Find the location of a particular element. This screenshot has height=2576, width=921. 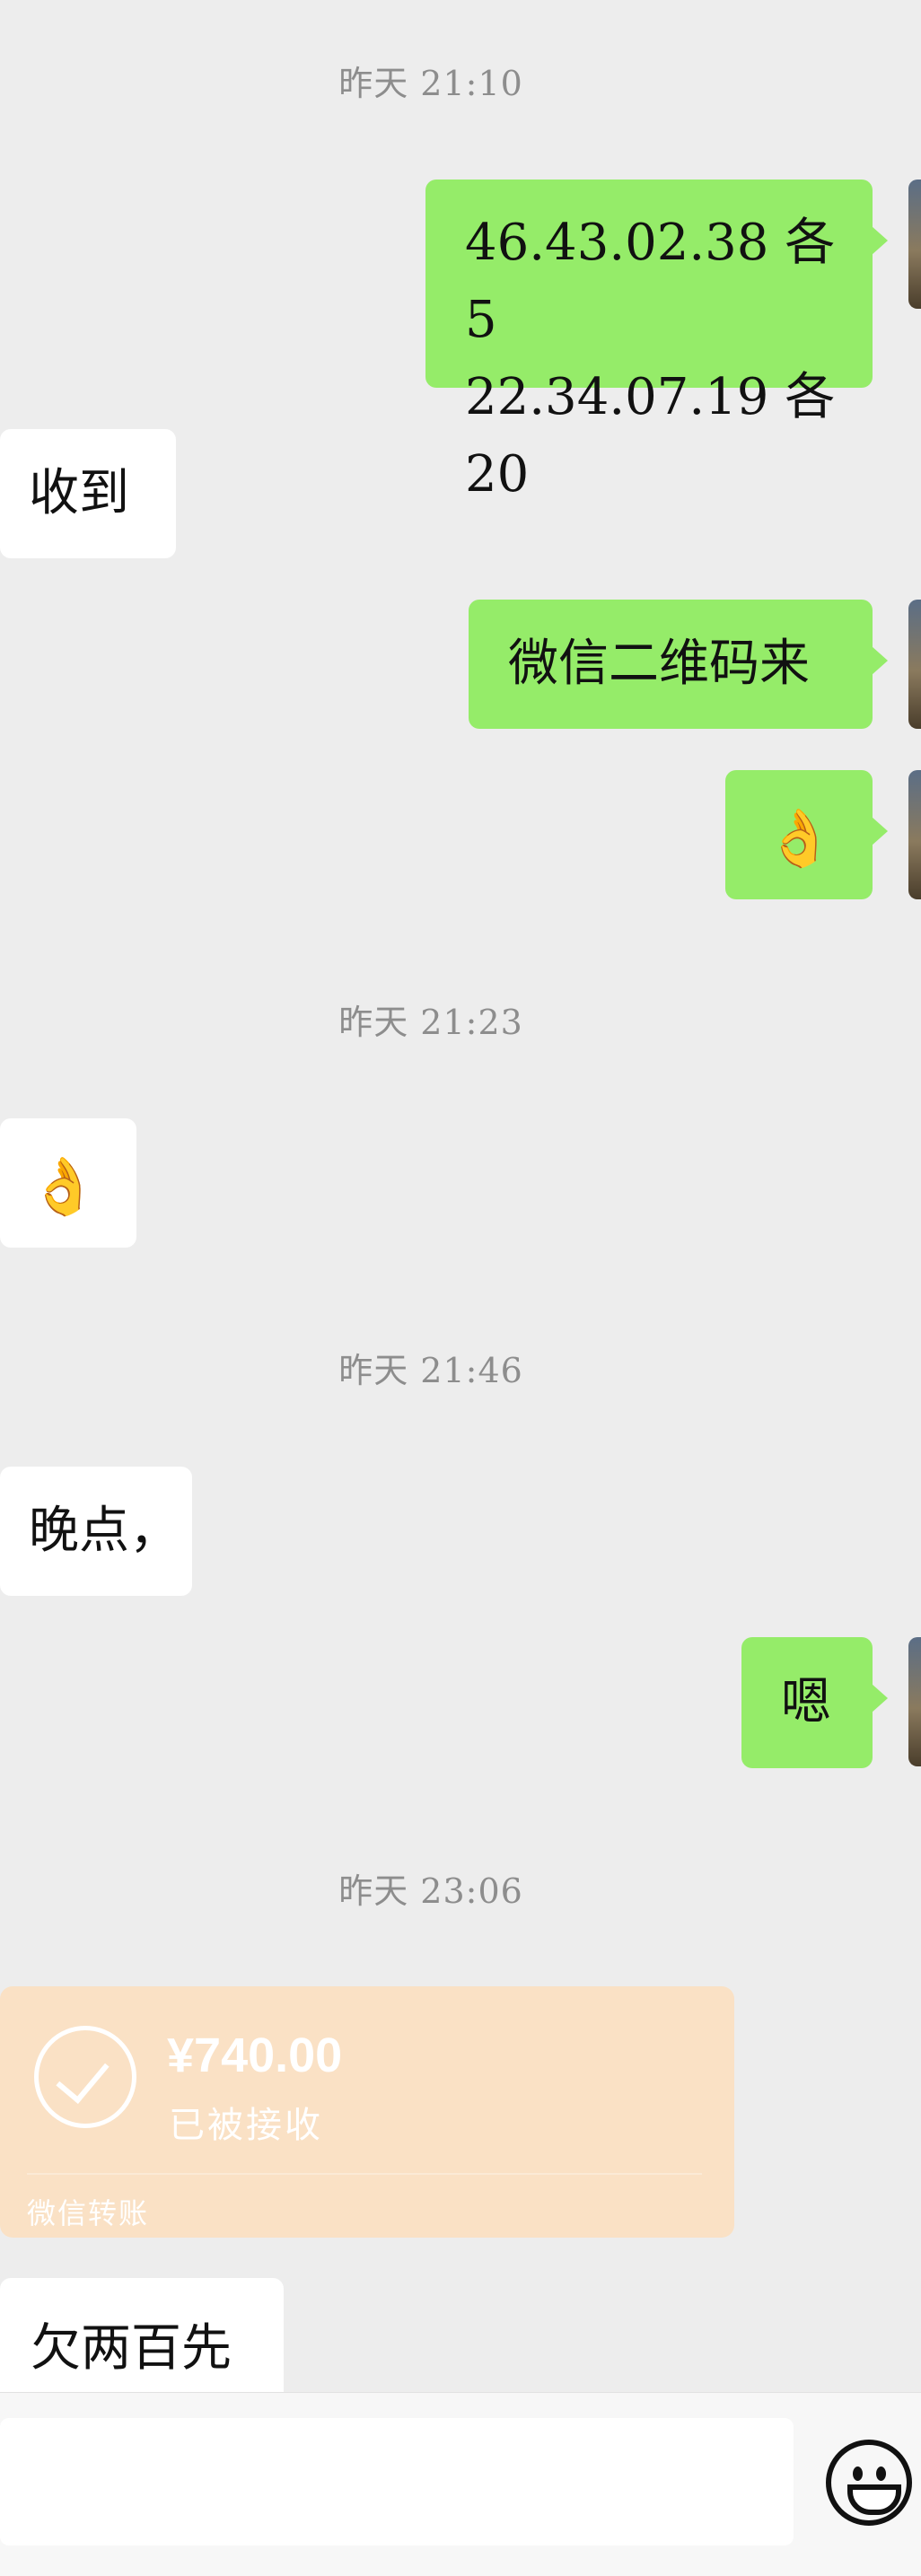

timestamp: 昨天 21:10 is located at coordinates (430, 83).